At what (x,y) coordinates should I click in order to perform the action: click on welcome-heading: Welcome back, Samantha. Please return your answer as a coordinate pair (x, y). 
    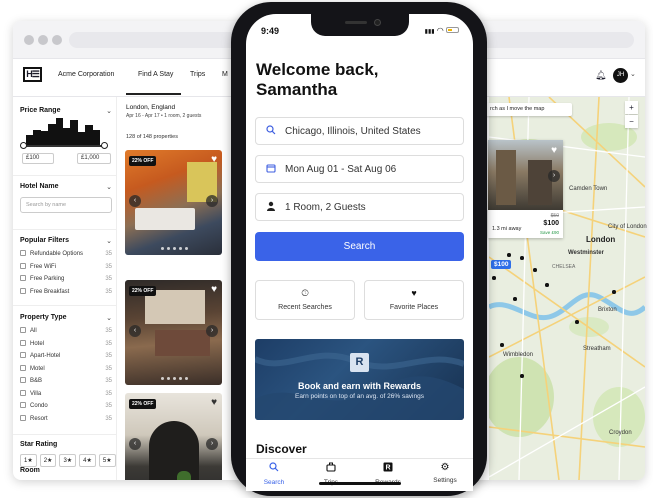
    Looking at the image, I should click on (356, 80).